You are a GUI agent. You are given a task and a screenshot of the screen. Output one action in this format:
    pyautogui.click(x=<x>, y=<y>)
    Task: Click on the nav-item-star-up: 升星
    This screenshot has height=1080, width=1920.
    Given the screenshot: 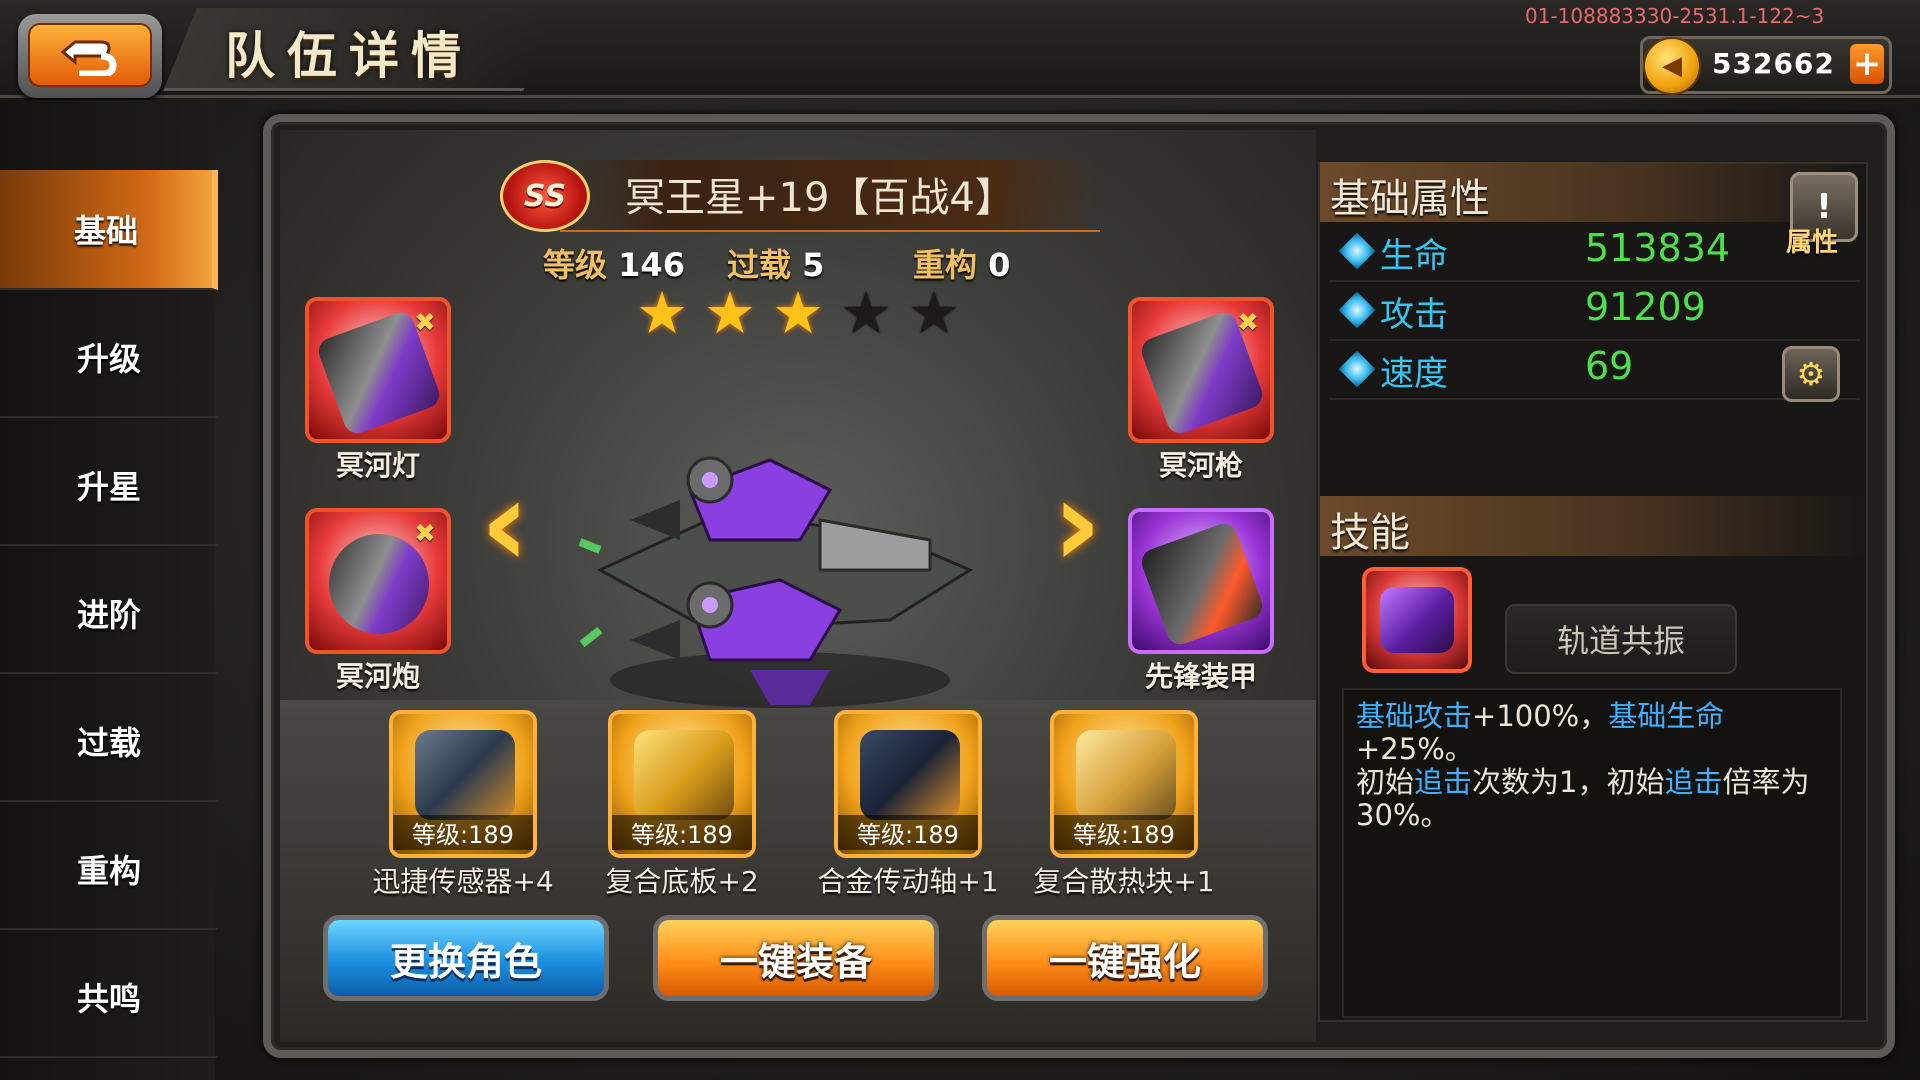 What is the action you would take?
    pyautogui.click(x=109, y=486)
    